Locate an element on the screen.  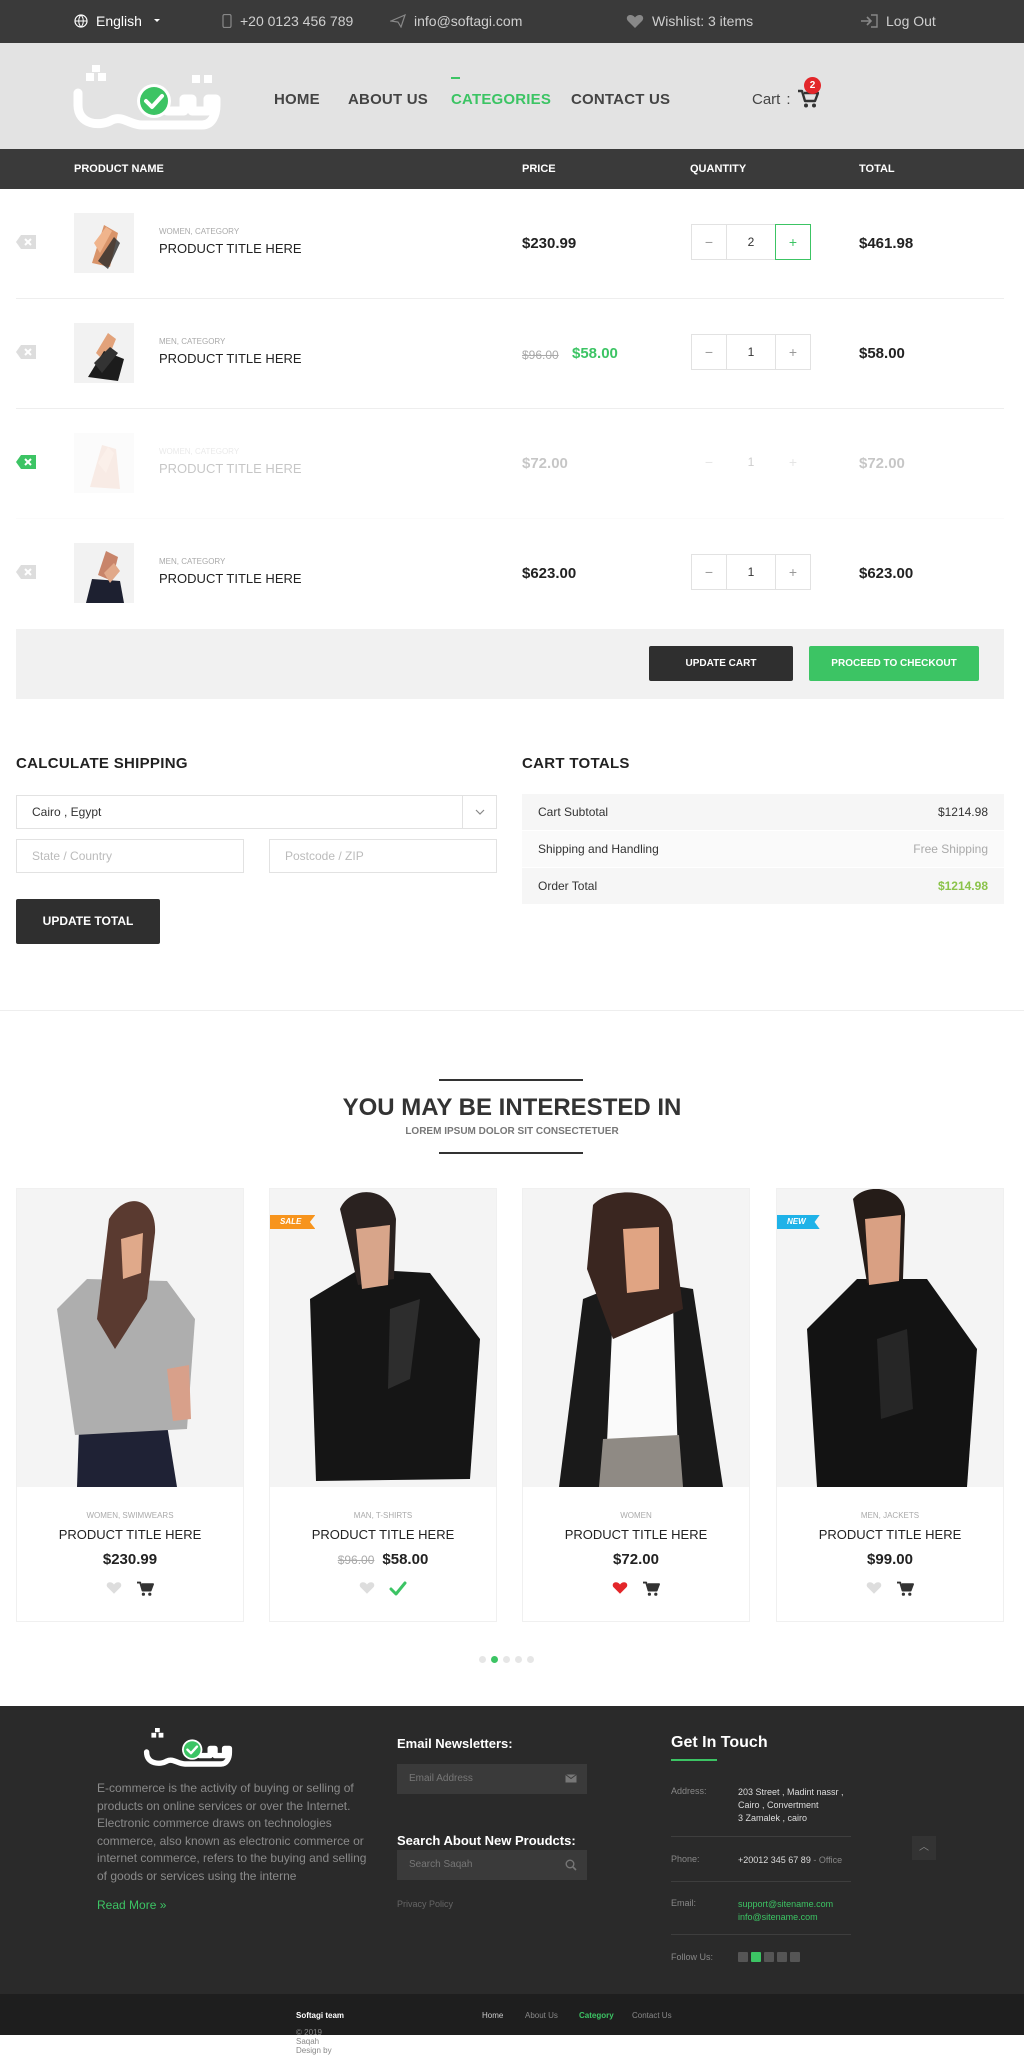
qty-input: 2 is located at coordinates (751, 242).